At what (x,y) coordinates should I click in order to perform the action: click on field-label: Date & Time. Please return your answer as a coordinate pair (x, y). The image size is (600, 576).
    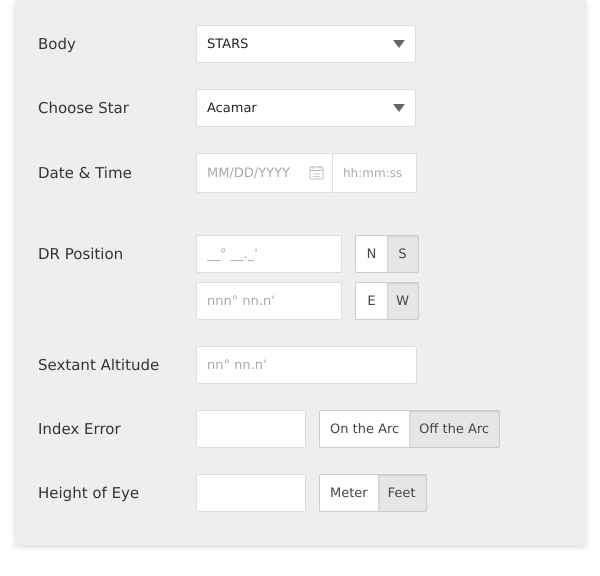
    Looking at the image, I should click on (85, 173).